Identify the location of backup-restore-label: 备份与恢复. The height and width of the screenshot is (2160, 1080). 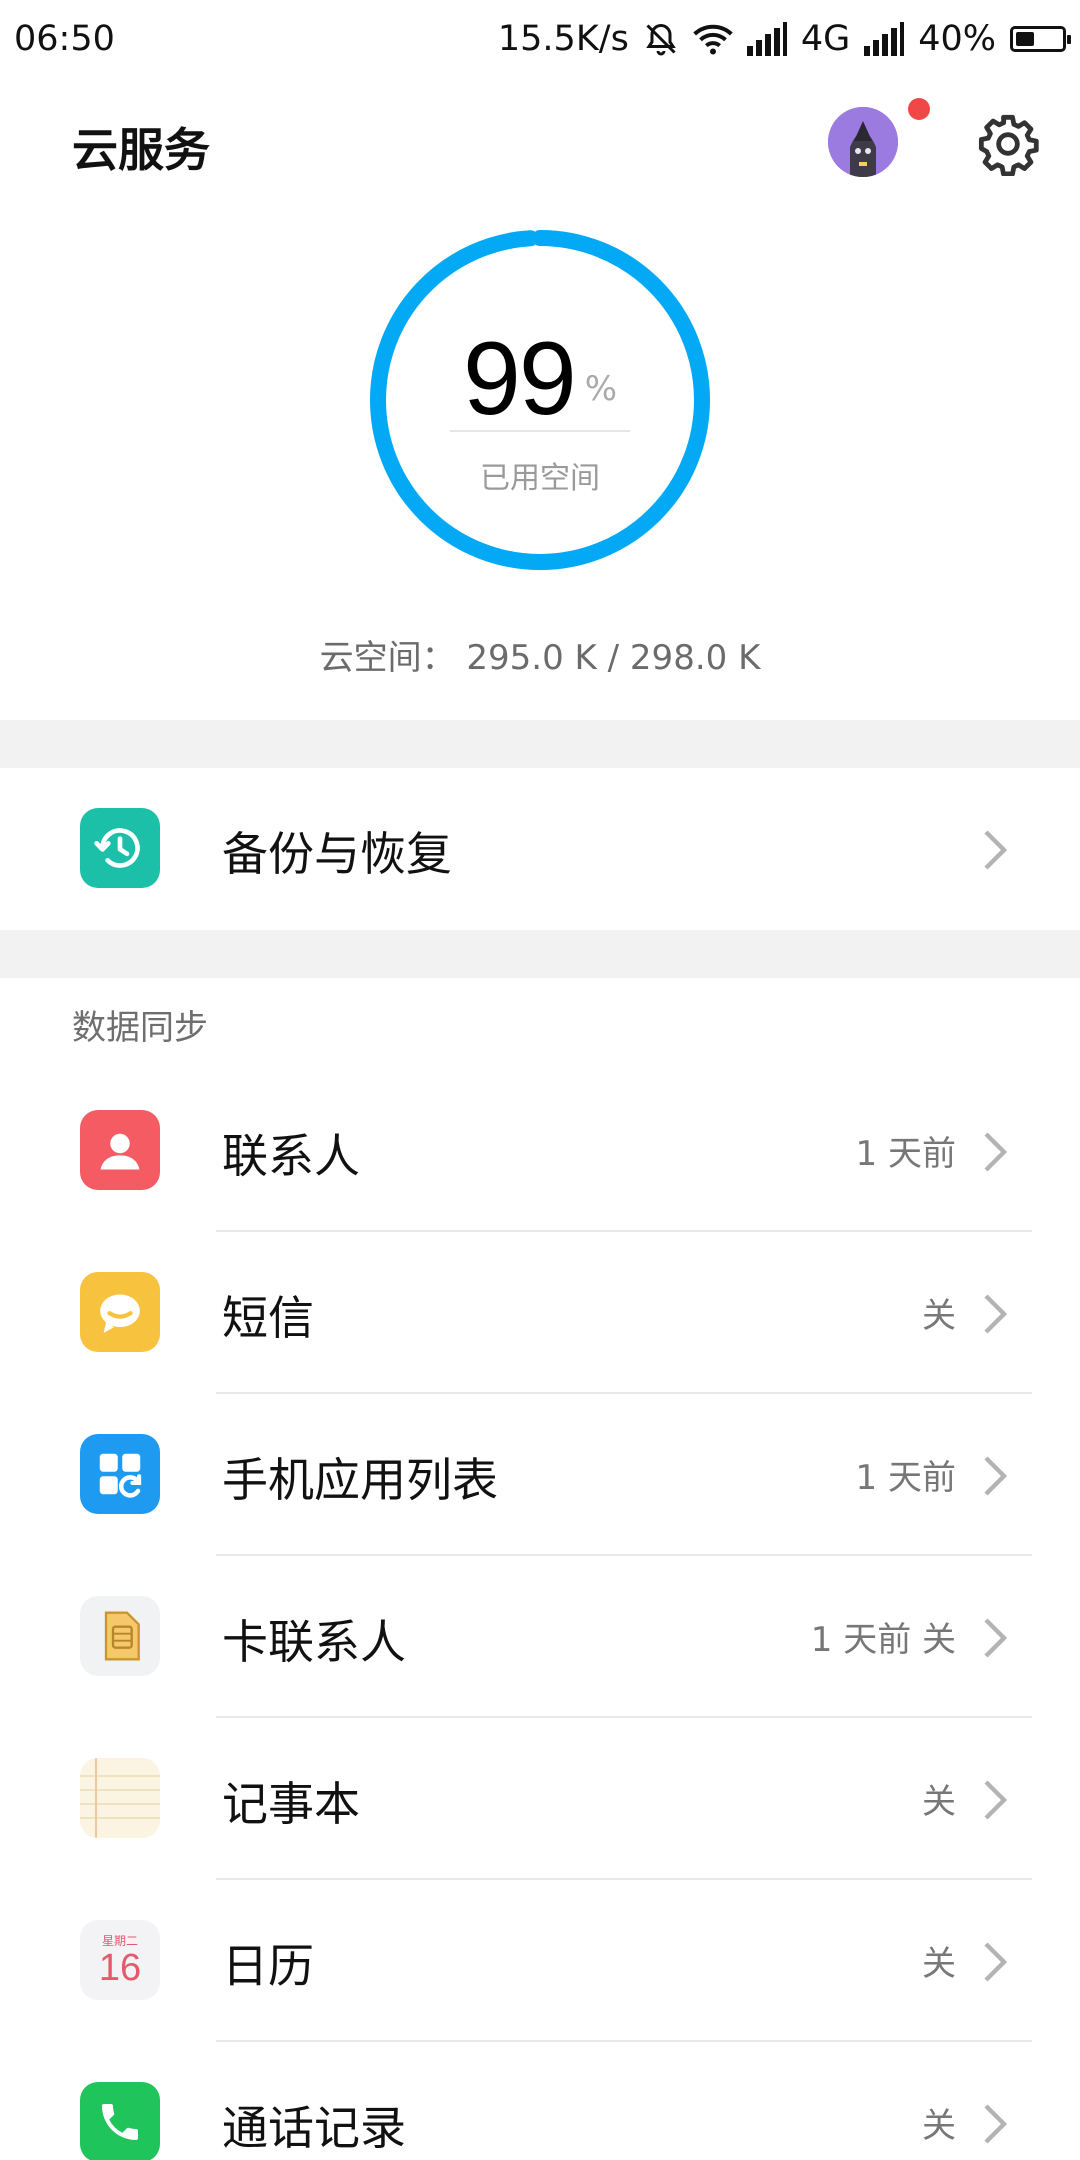
(337, 854).